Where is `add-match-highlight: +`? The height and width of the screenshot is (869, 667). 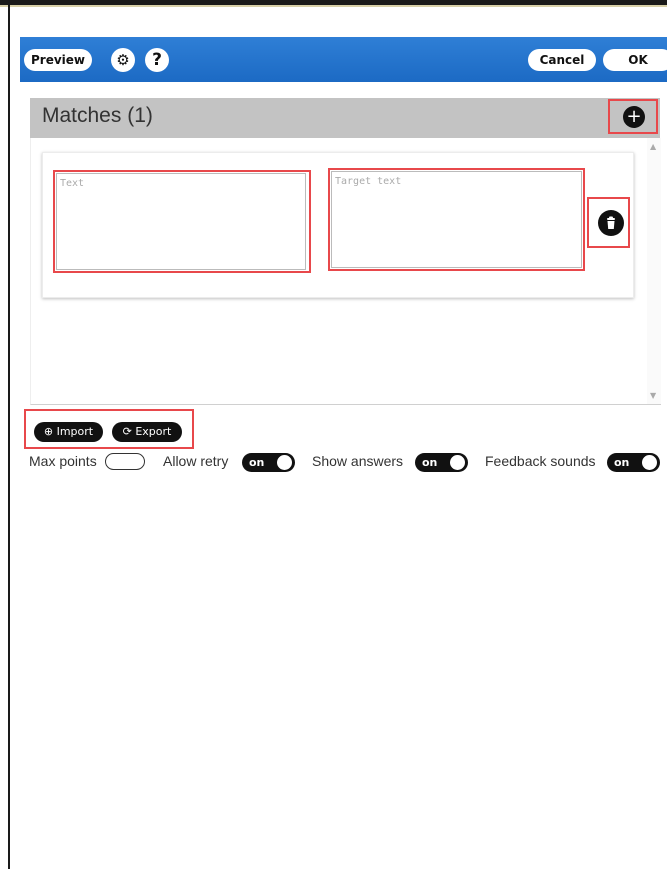
add-match-highlight: + is located at coordinates (633, 116).